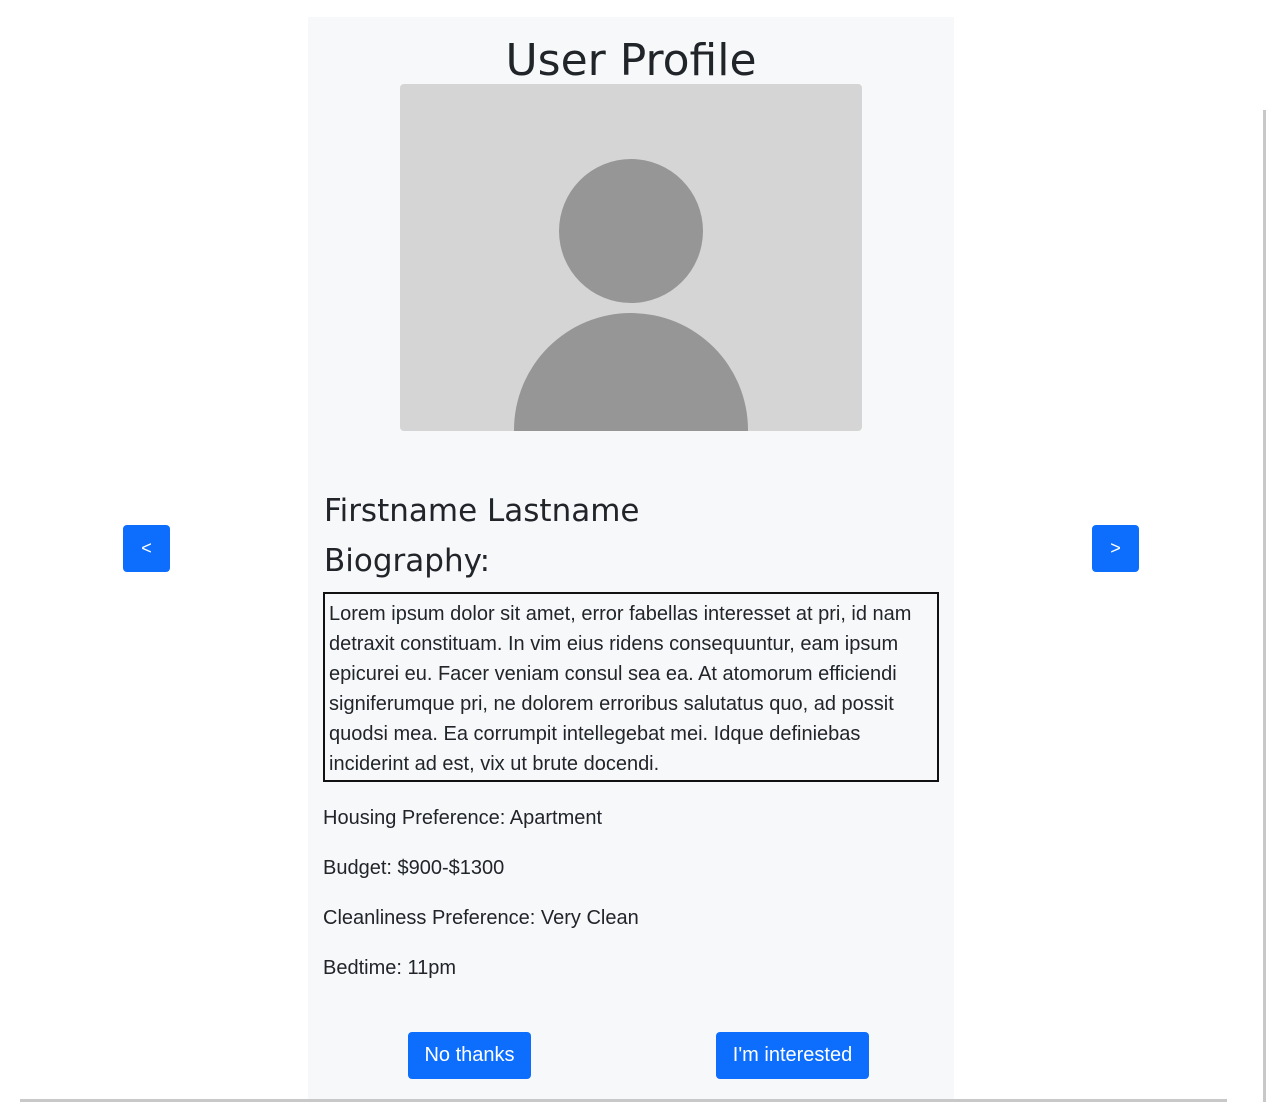  What do you see at coordinates (407, 561) in the screenshot?
I see `biography-heading: Biography:` at bounding box center [407, 561].